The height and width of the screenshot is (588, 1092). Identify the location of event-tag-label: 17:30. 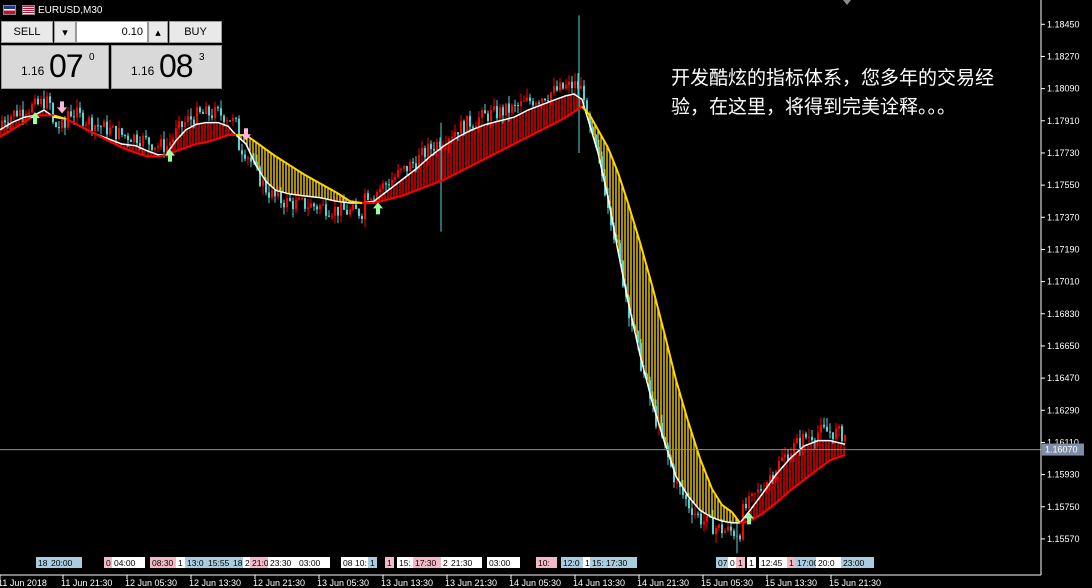
(617, 563).